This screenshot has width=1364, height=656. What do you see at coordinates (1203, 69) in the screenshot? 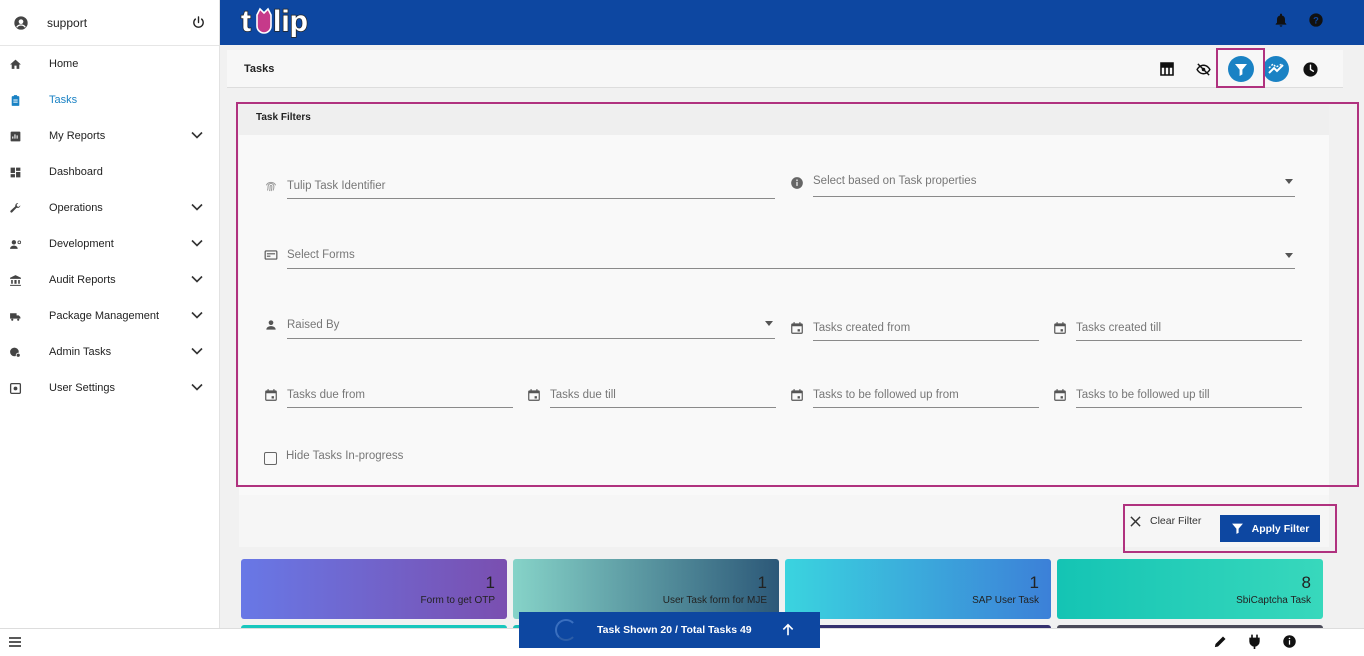
I see `hide-icon` at bounding box center [1203, 69].